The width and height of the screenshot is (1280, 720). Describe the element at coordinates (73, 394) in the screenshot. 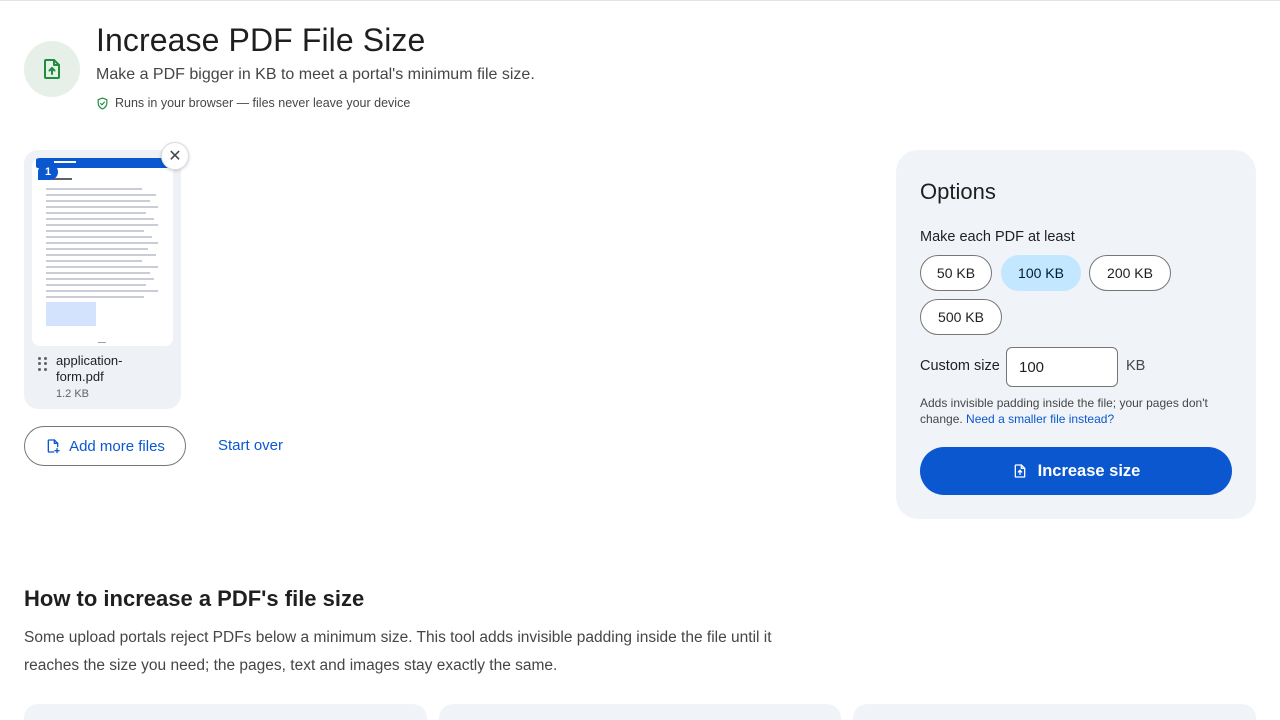

I see `file-size: 1.2 KB` at that location.